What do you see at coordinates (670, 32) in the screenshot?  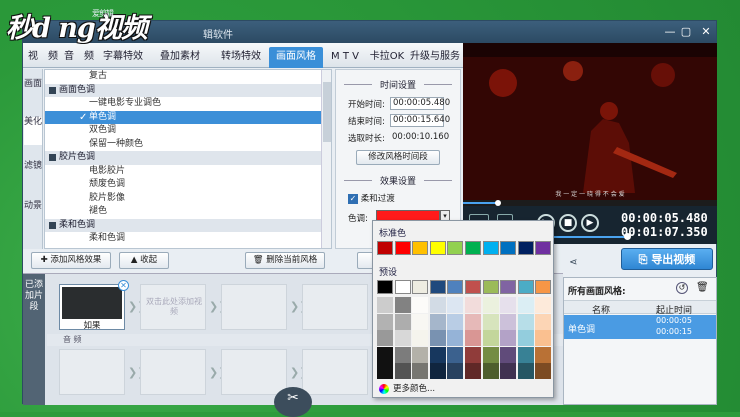 I see `minimize-button: —` at bounding box center [670, 32].